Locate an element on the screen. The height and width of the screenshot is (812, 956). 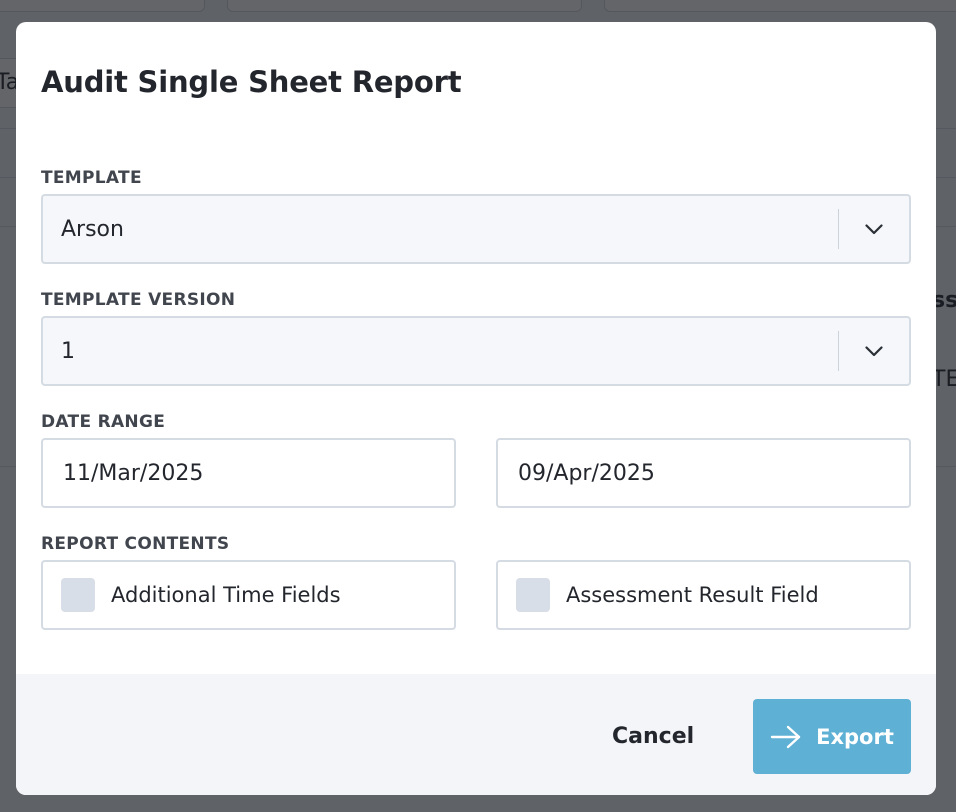
arrow-right-icon is located at coordinates (786, 737).